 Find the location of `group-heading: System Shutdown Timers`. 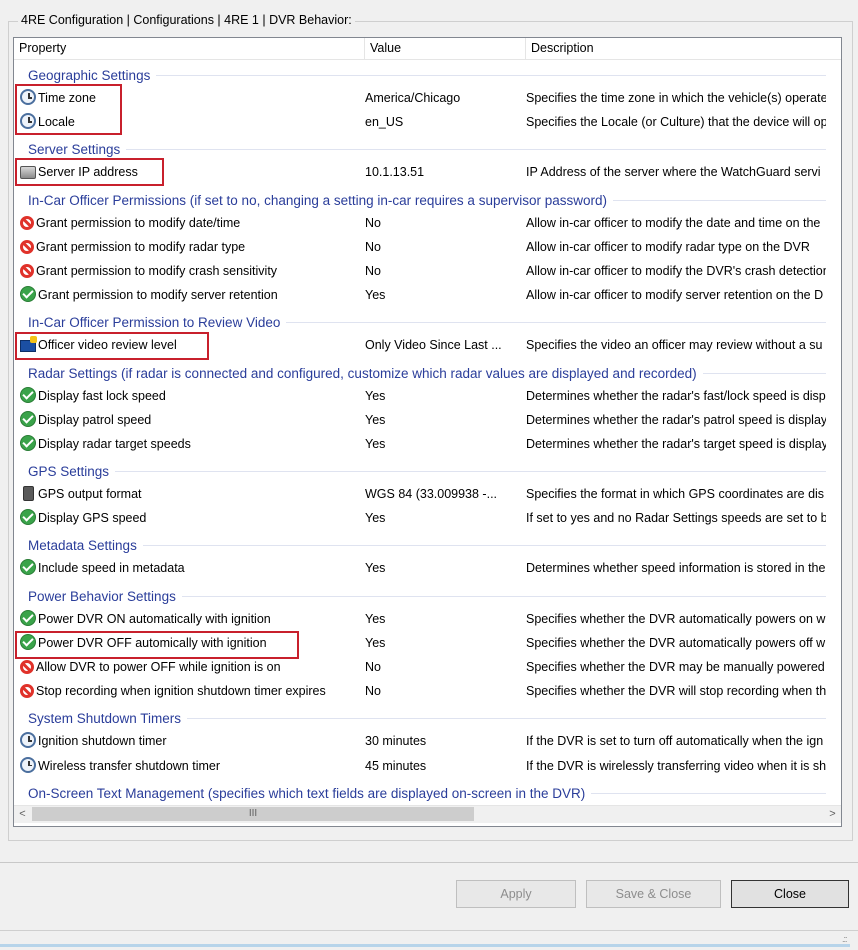

group-heading: System Shutdown Timers is located at coordinates (108, 719).